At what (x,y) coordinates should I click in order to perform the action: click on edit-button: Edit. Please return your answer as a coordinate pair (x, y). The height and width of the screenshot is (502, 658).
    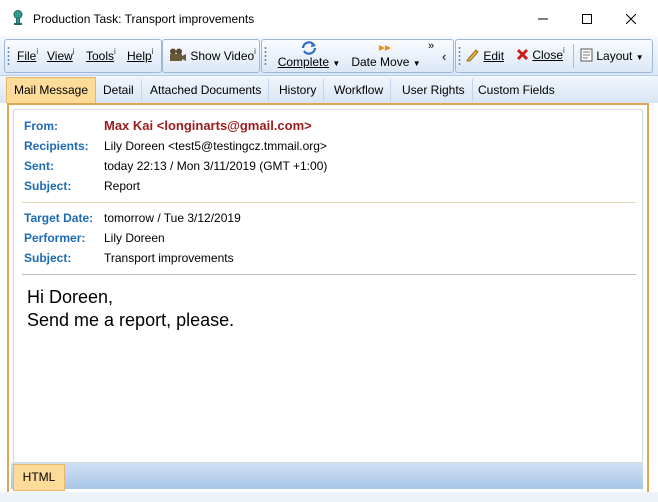
    Looking at the image, I should click on (485, 55).